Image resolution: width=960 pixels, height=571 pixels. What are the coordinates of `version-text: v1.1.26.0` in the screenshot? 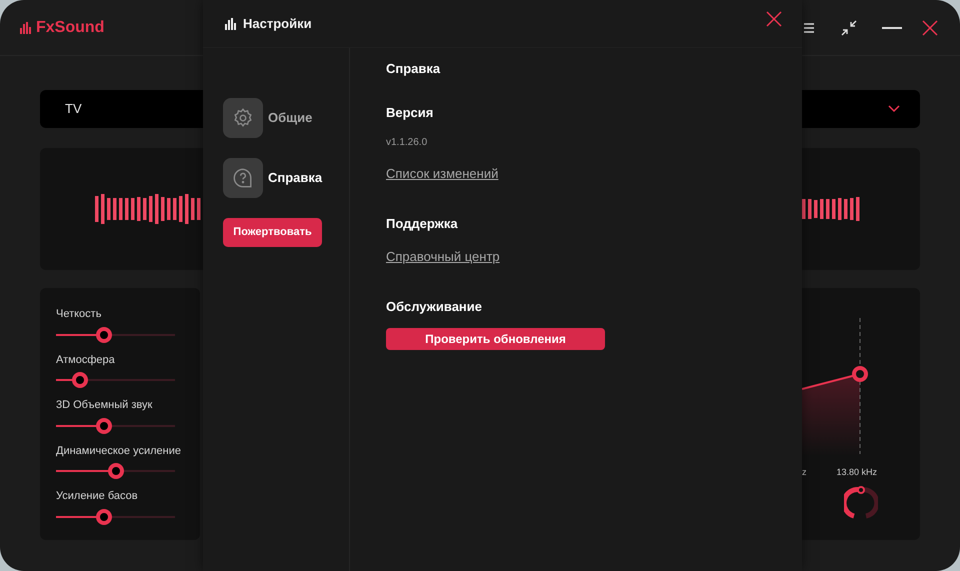 It's located at (407, 143).